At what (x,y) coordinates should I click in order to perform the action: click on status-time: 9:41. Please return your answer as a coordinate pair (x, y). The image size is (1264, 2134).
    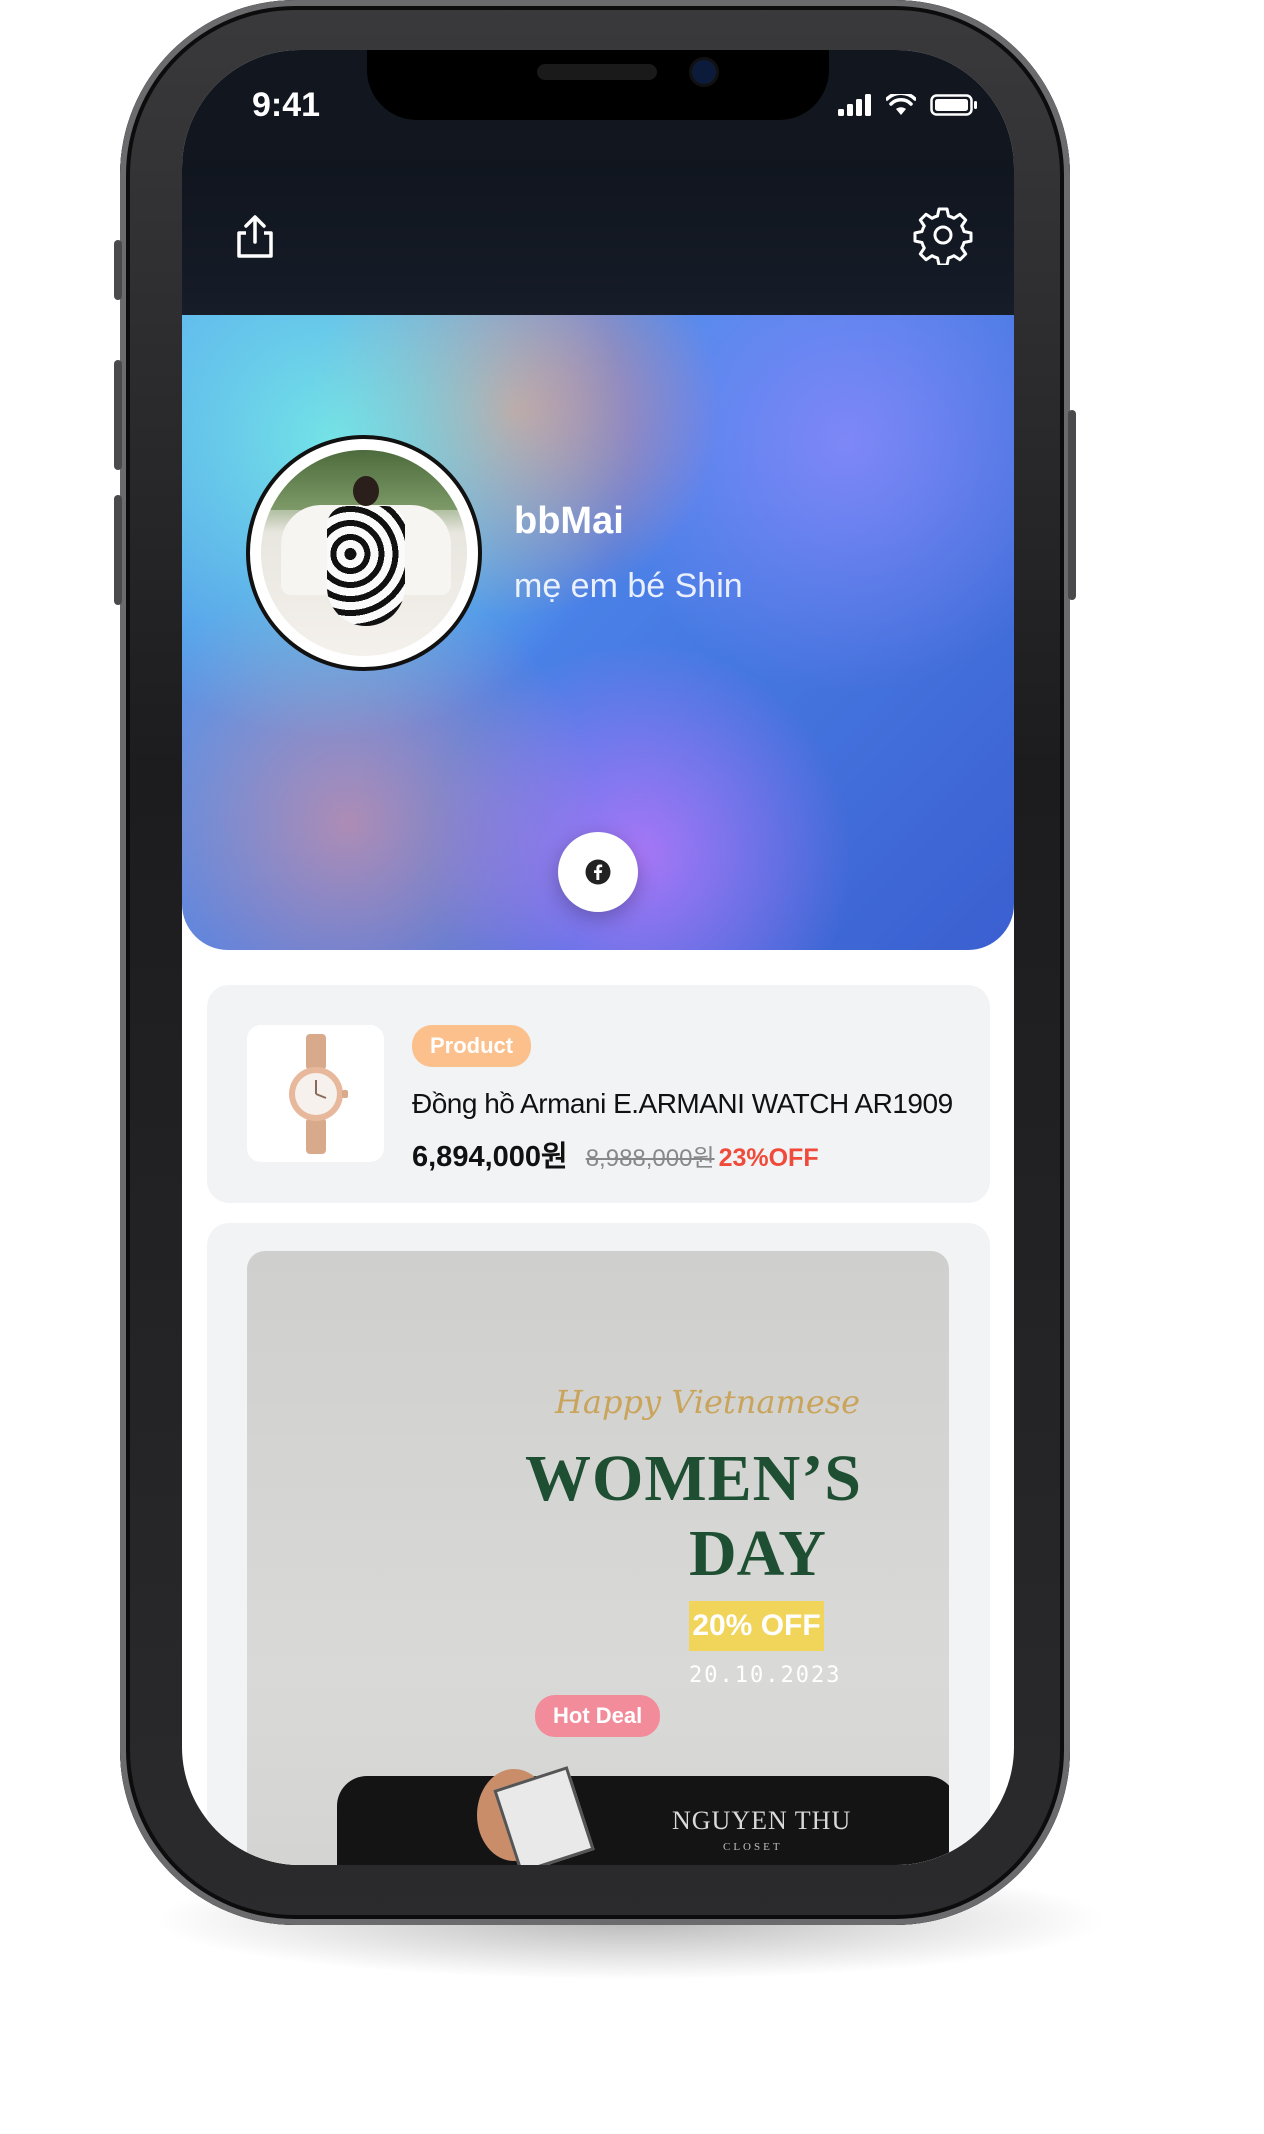
    Looking at the image, I should click on (286, 105).